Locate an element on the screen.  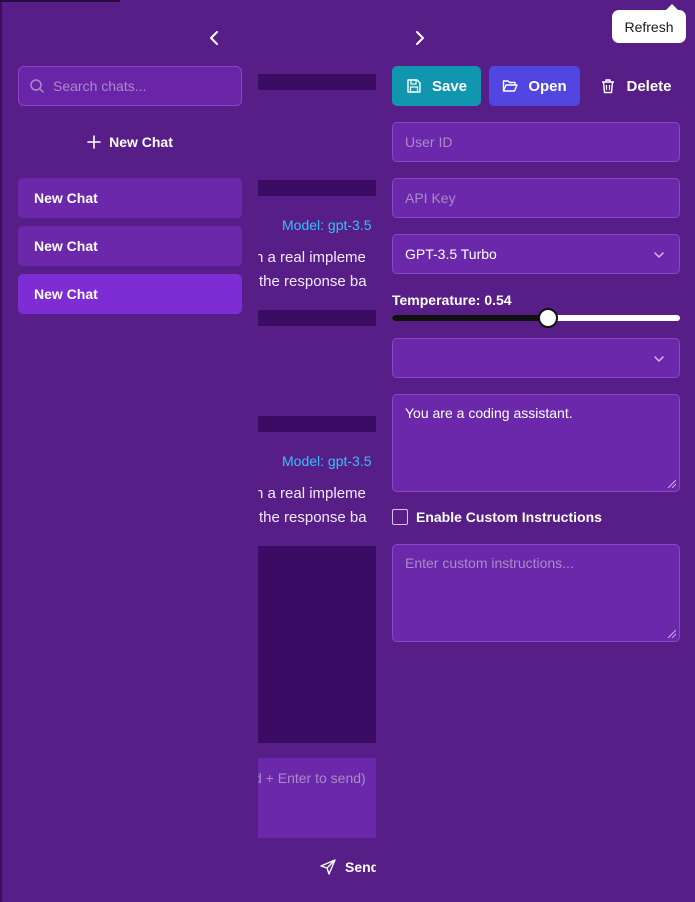
refresh-tooltip: Refresh is located at coordinates (649, 23).